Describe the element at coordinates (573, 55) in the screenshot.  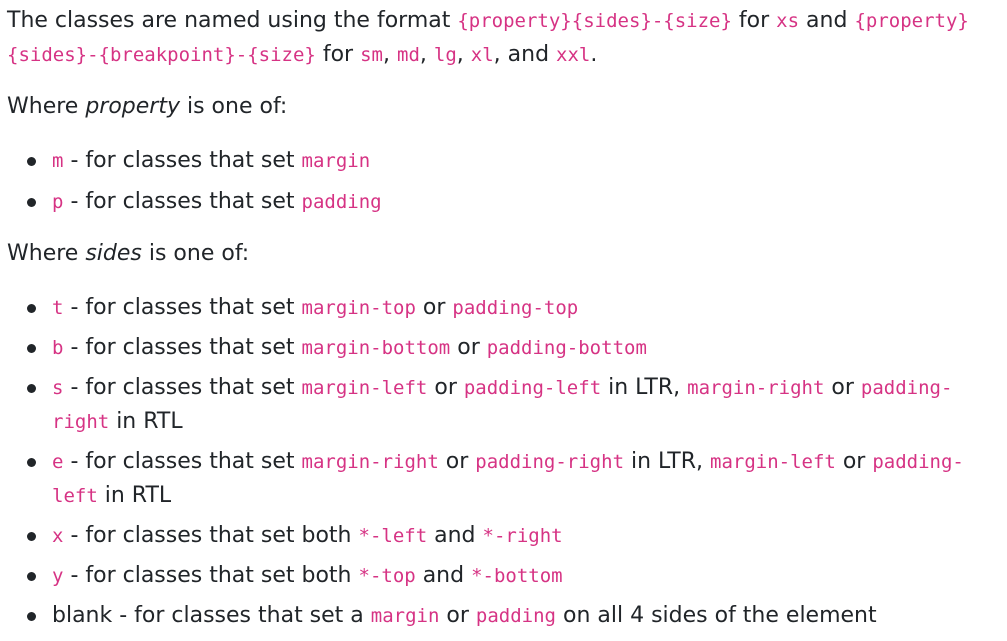
I see `breakpoint-xxl-code: xxl` at that location.